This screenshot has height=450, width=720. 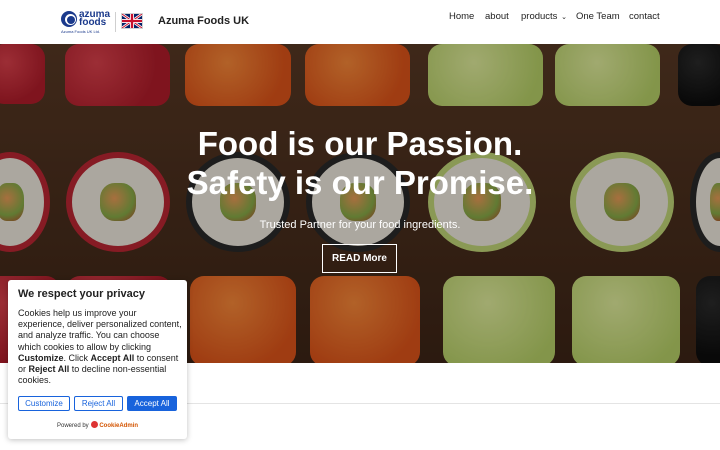 What do you see at coordinates (360, 182) in the screenshot?
I see `hero-title-line-2: Safety is our Promise.` at bounding box center [360, 182].